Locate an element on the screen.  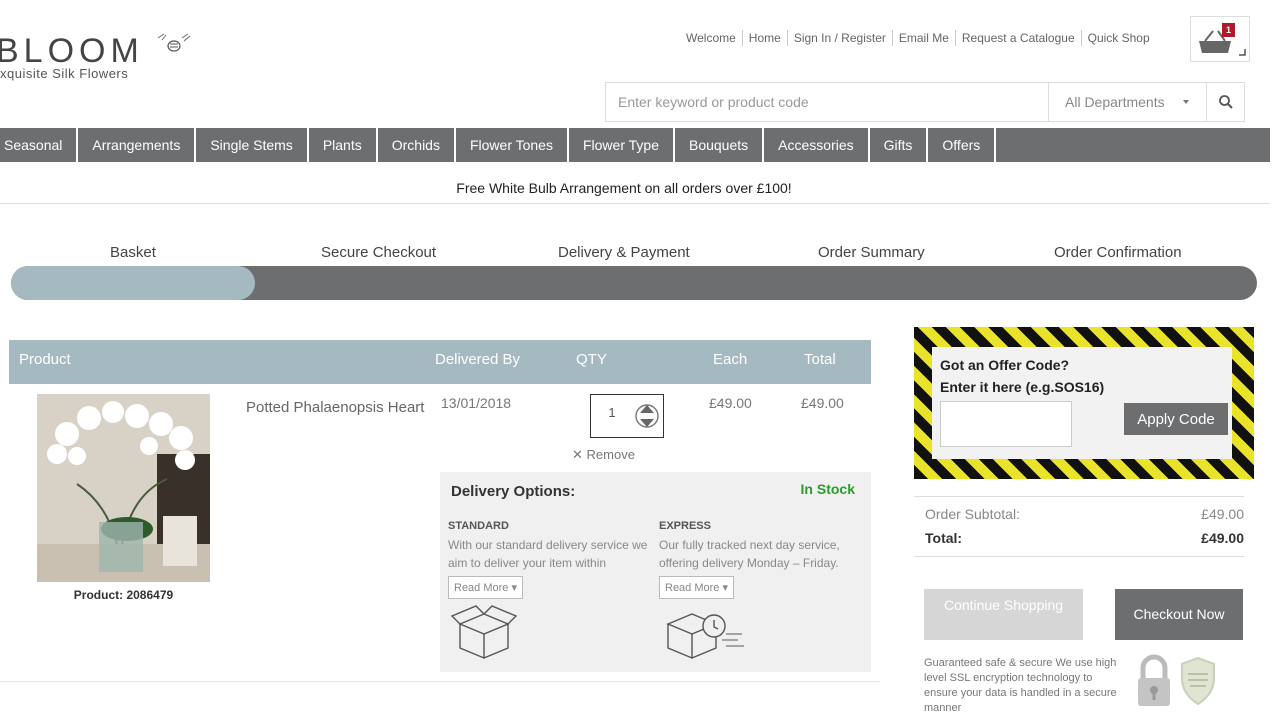
box-icon is located at coordinates (484, 632).